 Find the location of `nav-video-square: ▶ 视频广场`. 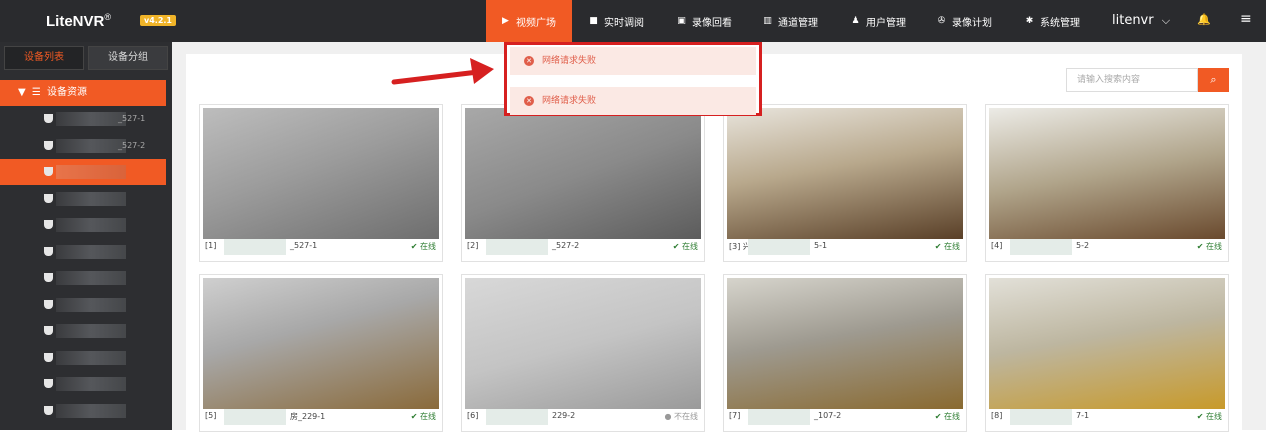

nav-video-square: ▶ 视频广场 is located at coordinates (529, 21).